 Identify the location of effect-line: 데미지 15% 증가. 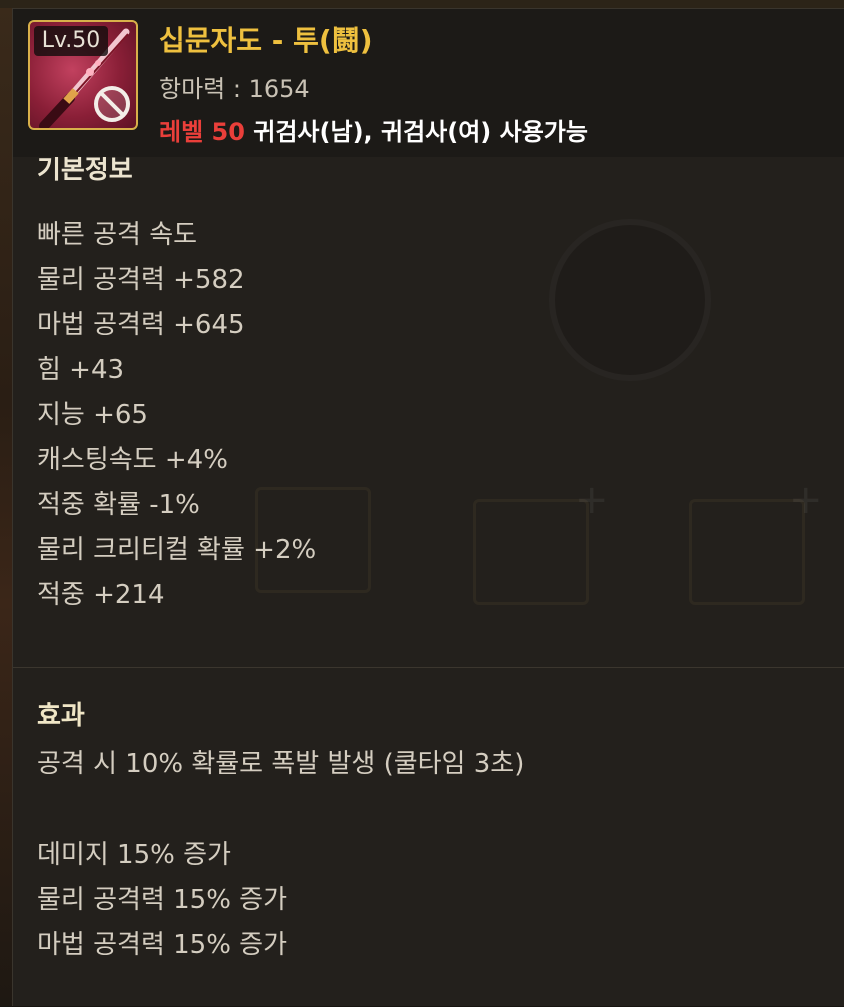
(134, 855).